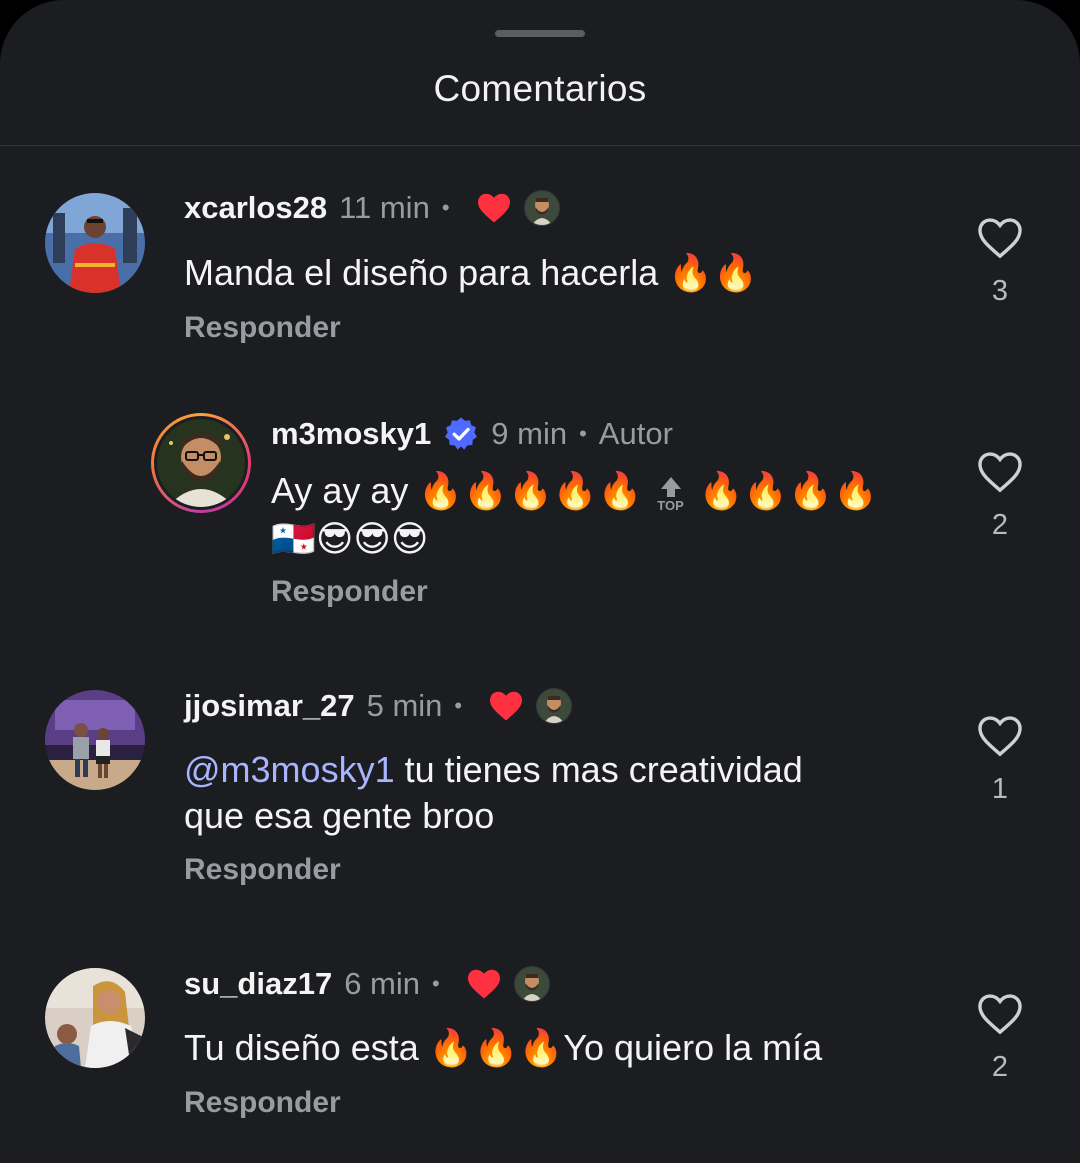  I want to click on top-arrow-icon: TOP, so click(671, 493).